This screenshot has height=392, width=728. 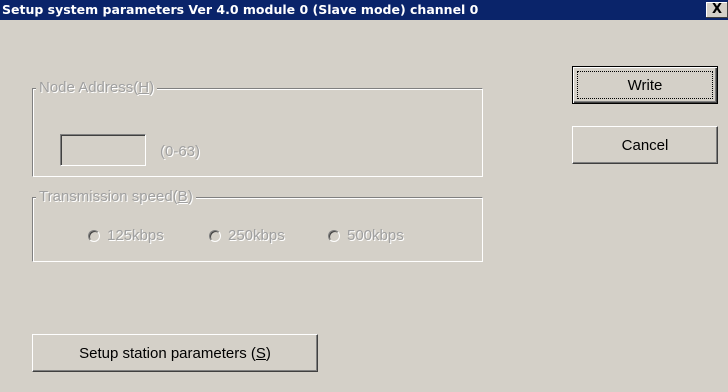 I want to click on node-address-input, so click(x=103, y=150).